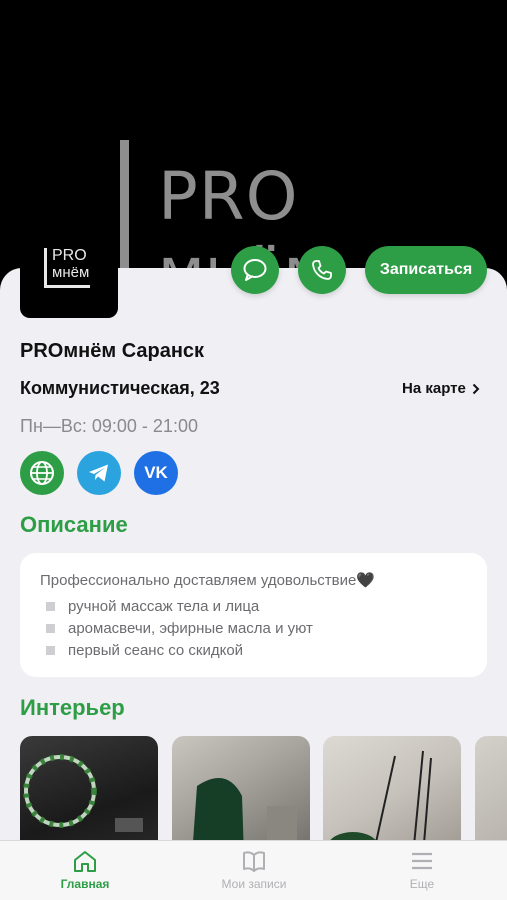 This screenshot has height=900, width=507. I want to click on telegram-icon, so click(98, 473).